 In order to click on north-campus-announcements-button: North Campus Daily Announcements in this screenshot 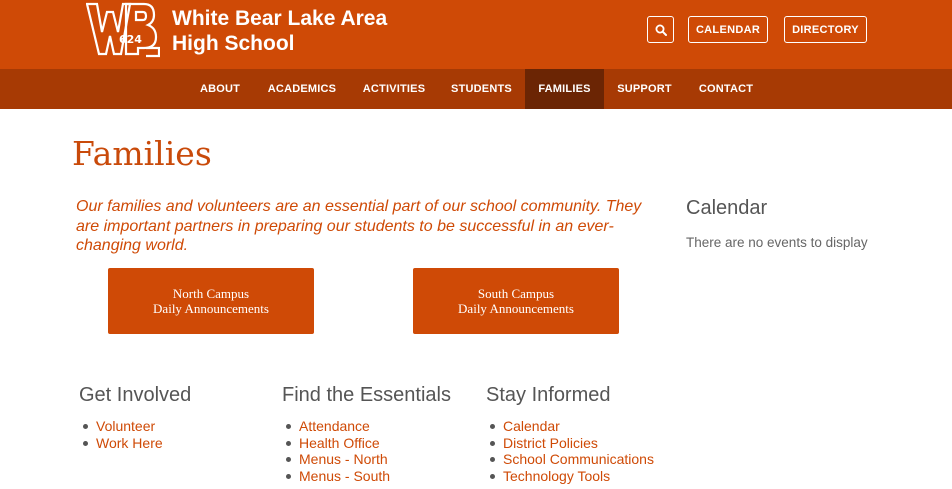, I will do `click(211, 301)`.